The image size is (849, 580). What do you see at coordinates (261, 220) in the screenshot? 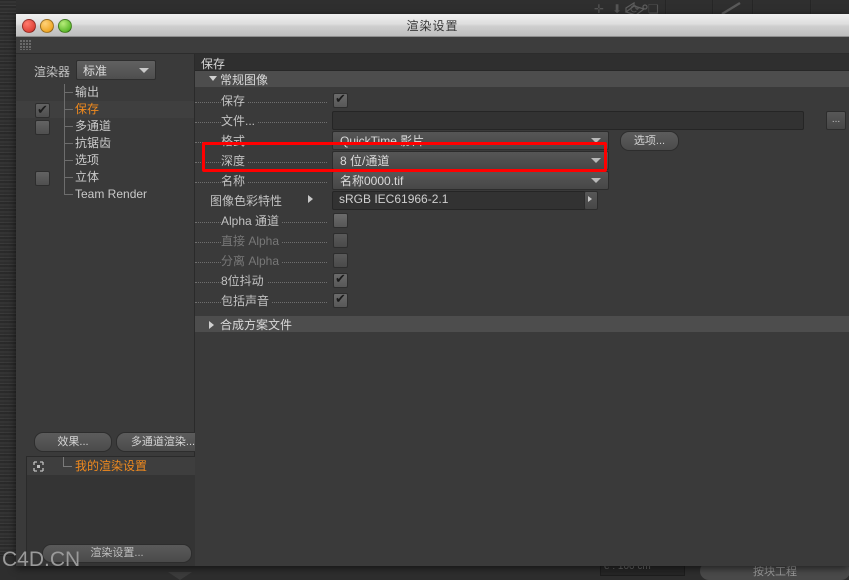
I see `label-cell: Alpha 通道` at bounding box center [261, 220].